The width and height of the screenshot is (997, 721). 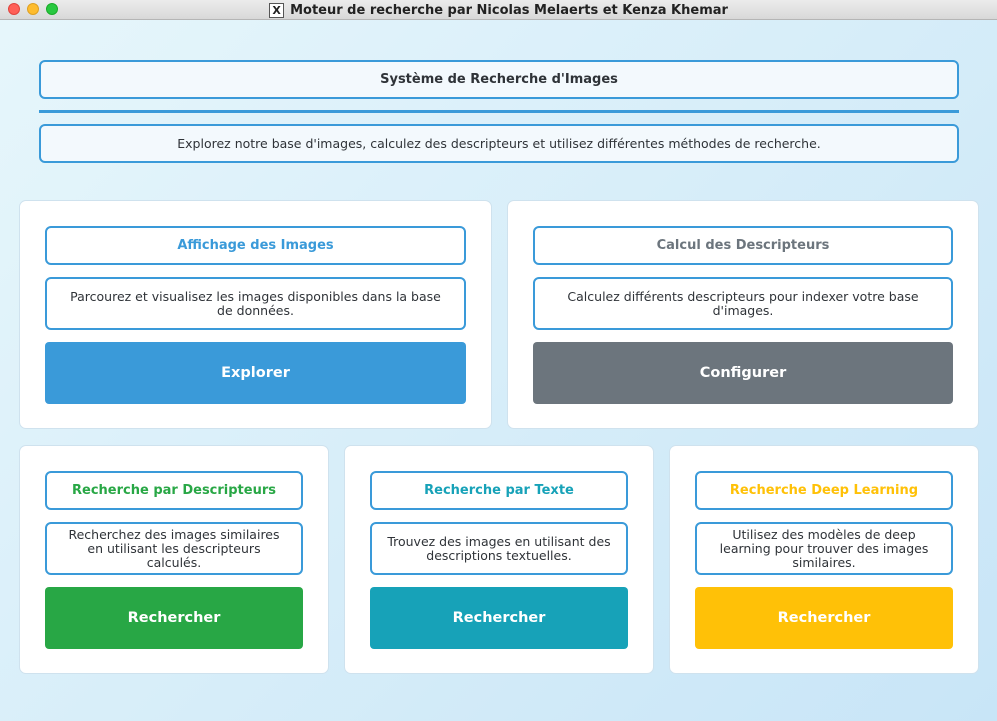 What do you see at coordinates (743, 245) in the screenshot?
I see `card-title-descriptor-computation: Calcul des Descripteurs` at bounding box center [743, 245].